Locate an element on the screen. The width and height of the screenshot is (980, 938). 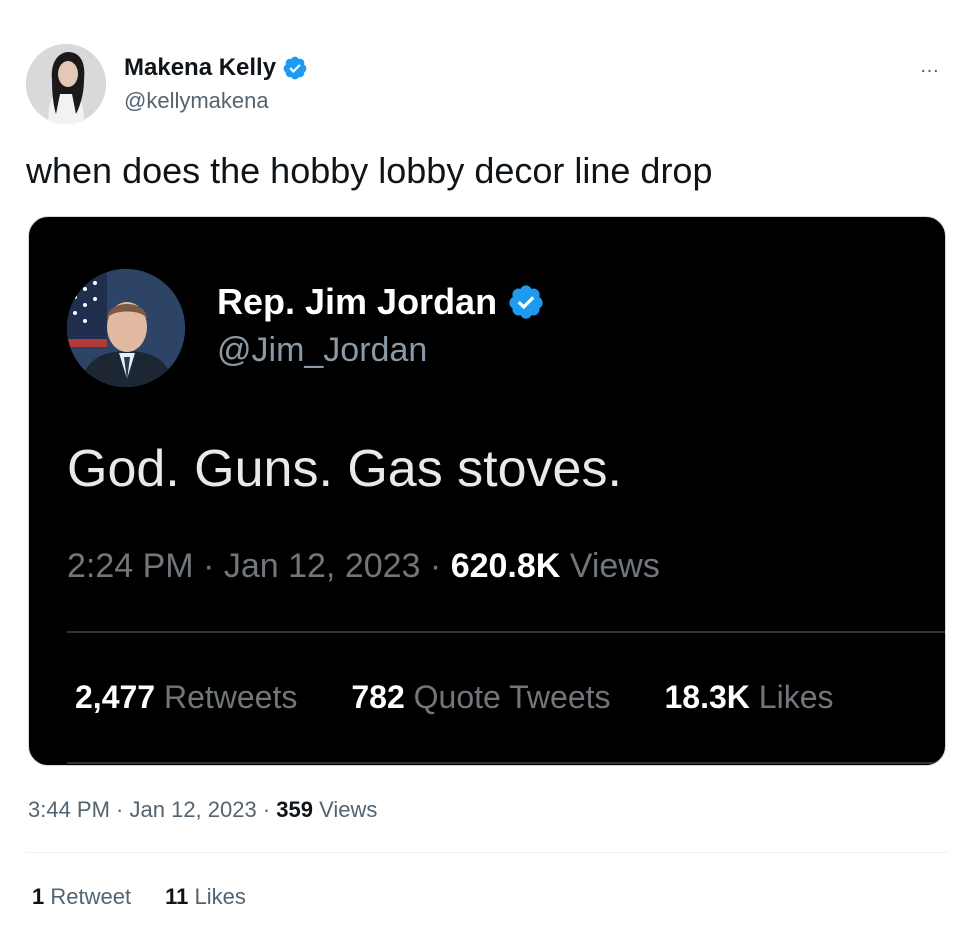
embedded-bottom-divider is located at coordinates (506, 763).